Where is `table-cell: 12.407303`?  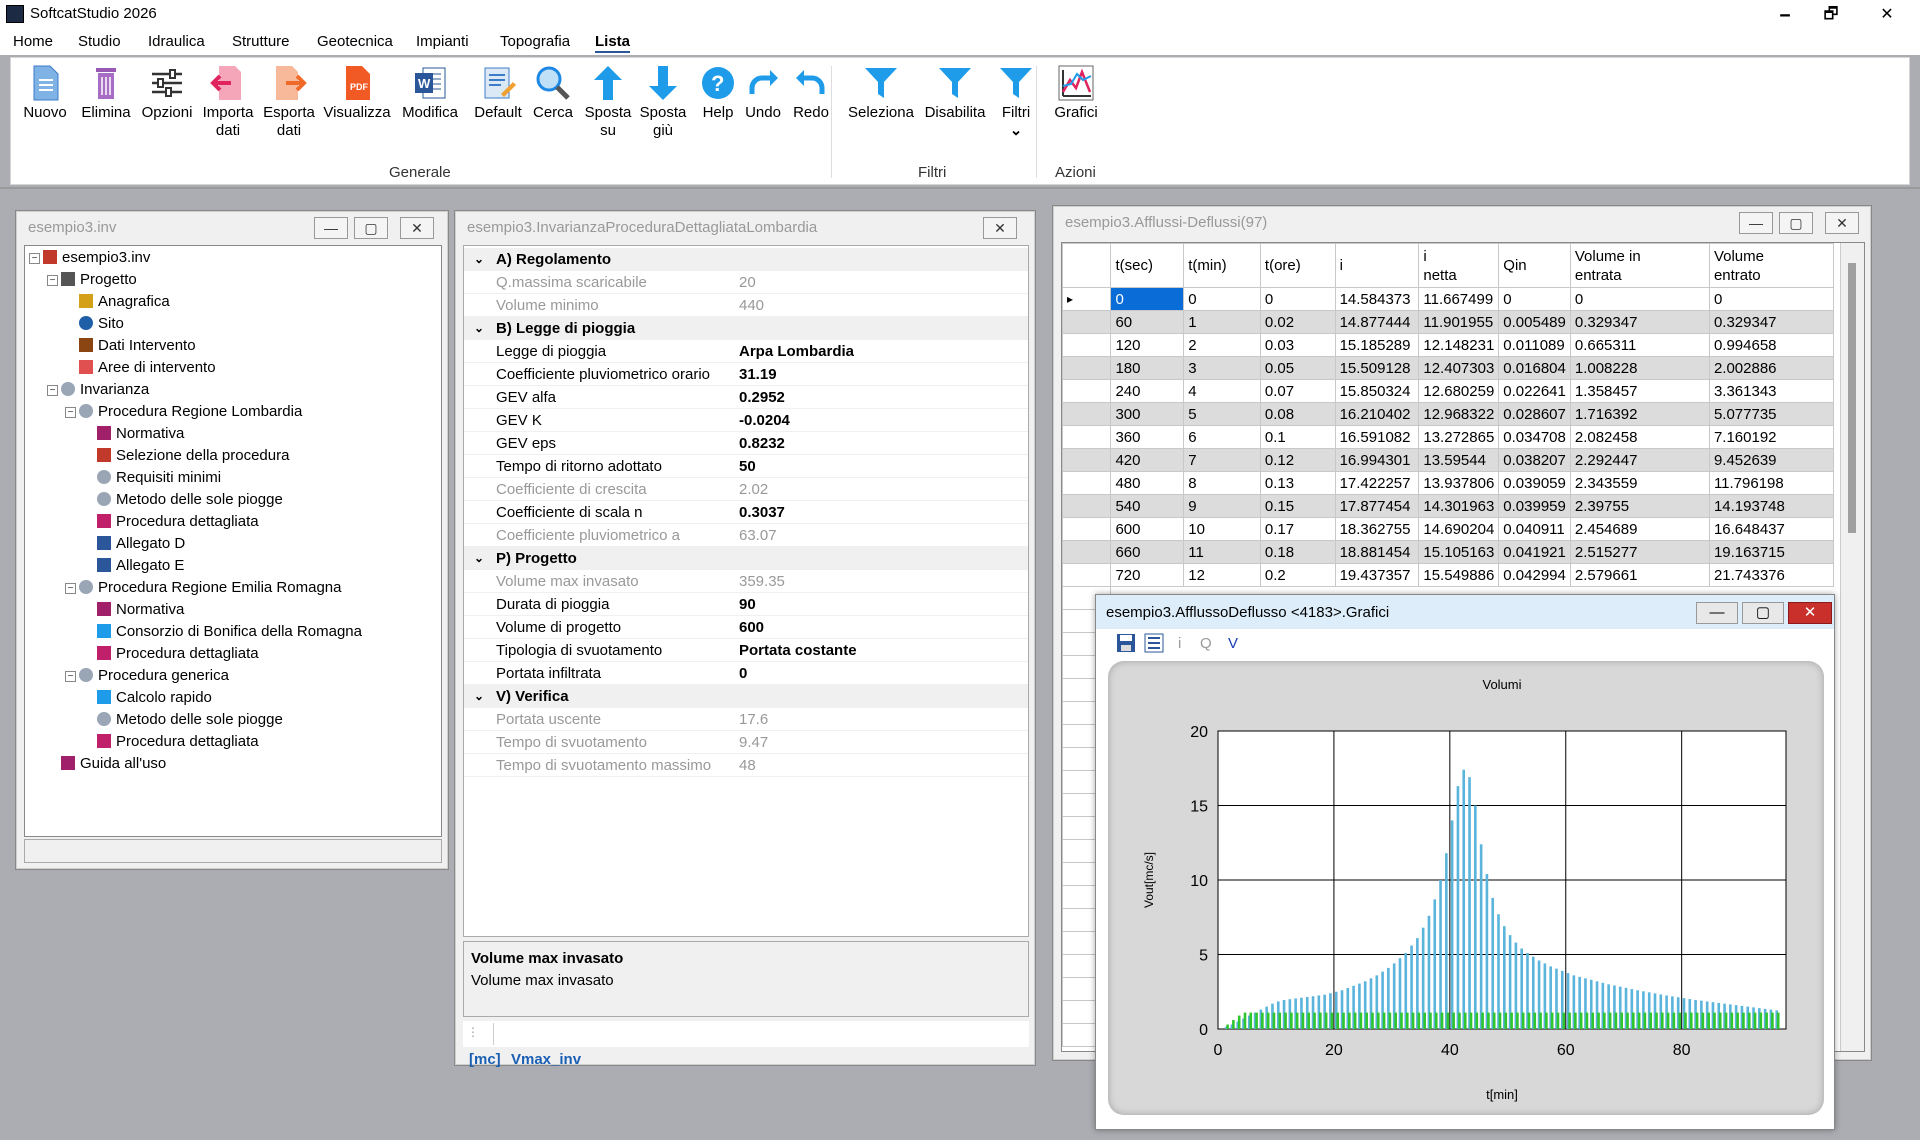 table-cell: 12.407303 is located at coordinates (1459, 368).